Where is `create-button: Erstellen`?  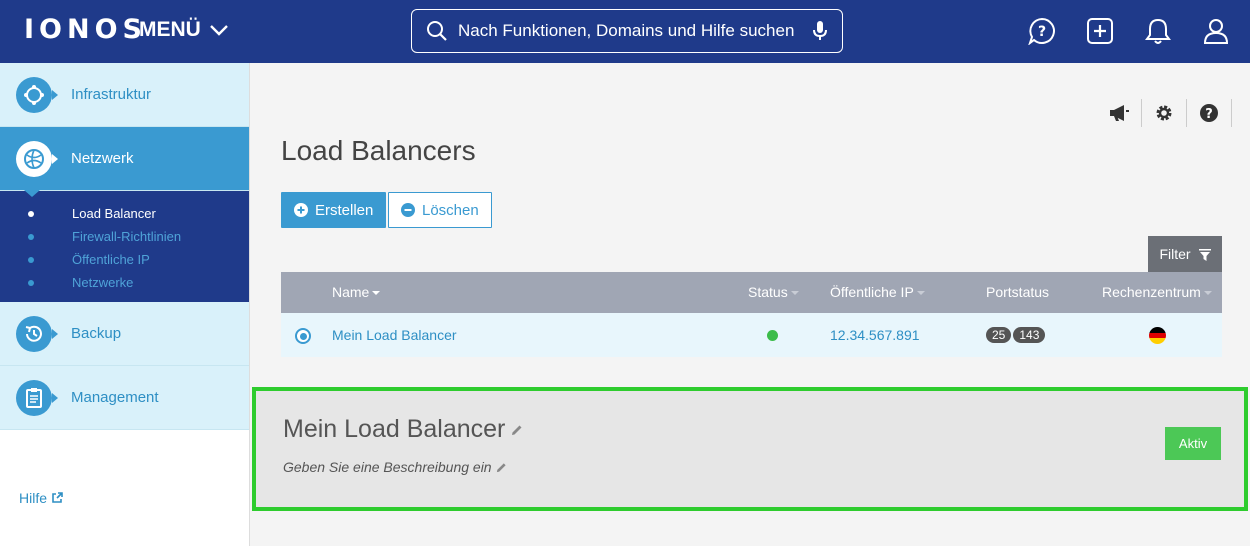
create-button: Erstellen is located at coordinates (334, 210).